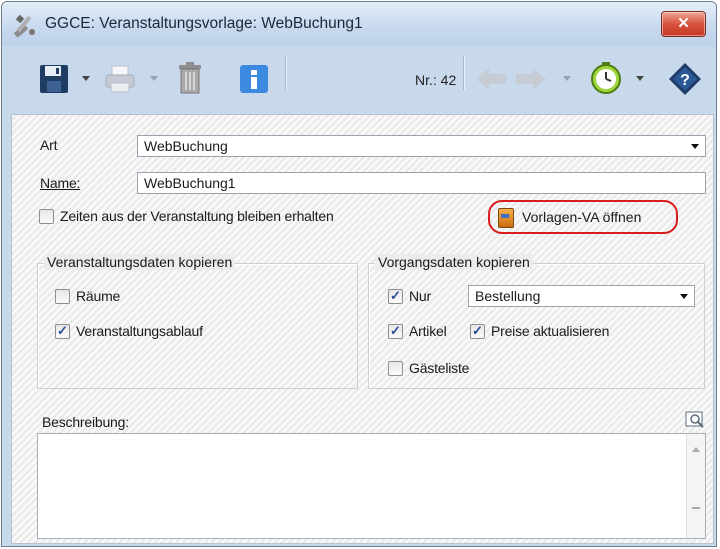  Describe the element at coordinates (54, 79) in the screenshot. I see `save-icon` at that location.